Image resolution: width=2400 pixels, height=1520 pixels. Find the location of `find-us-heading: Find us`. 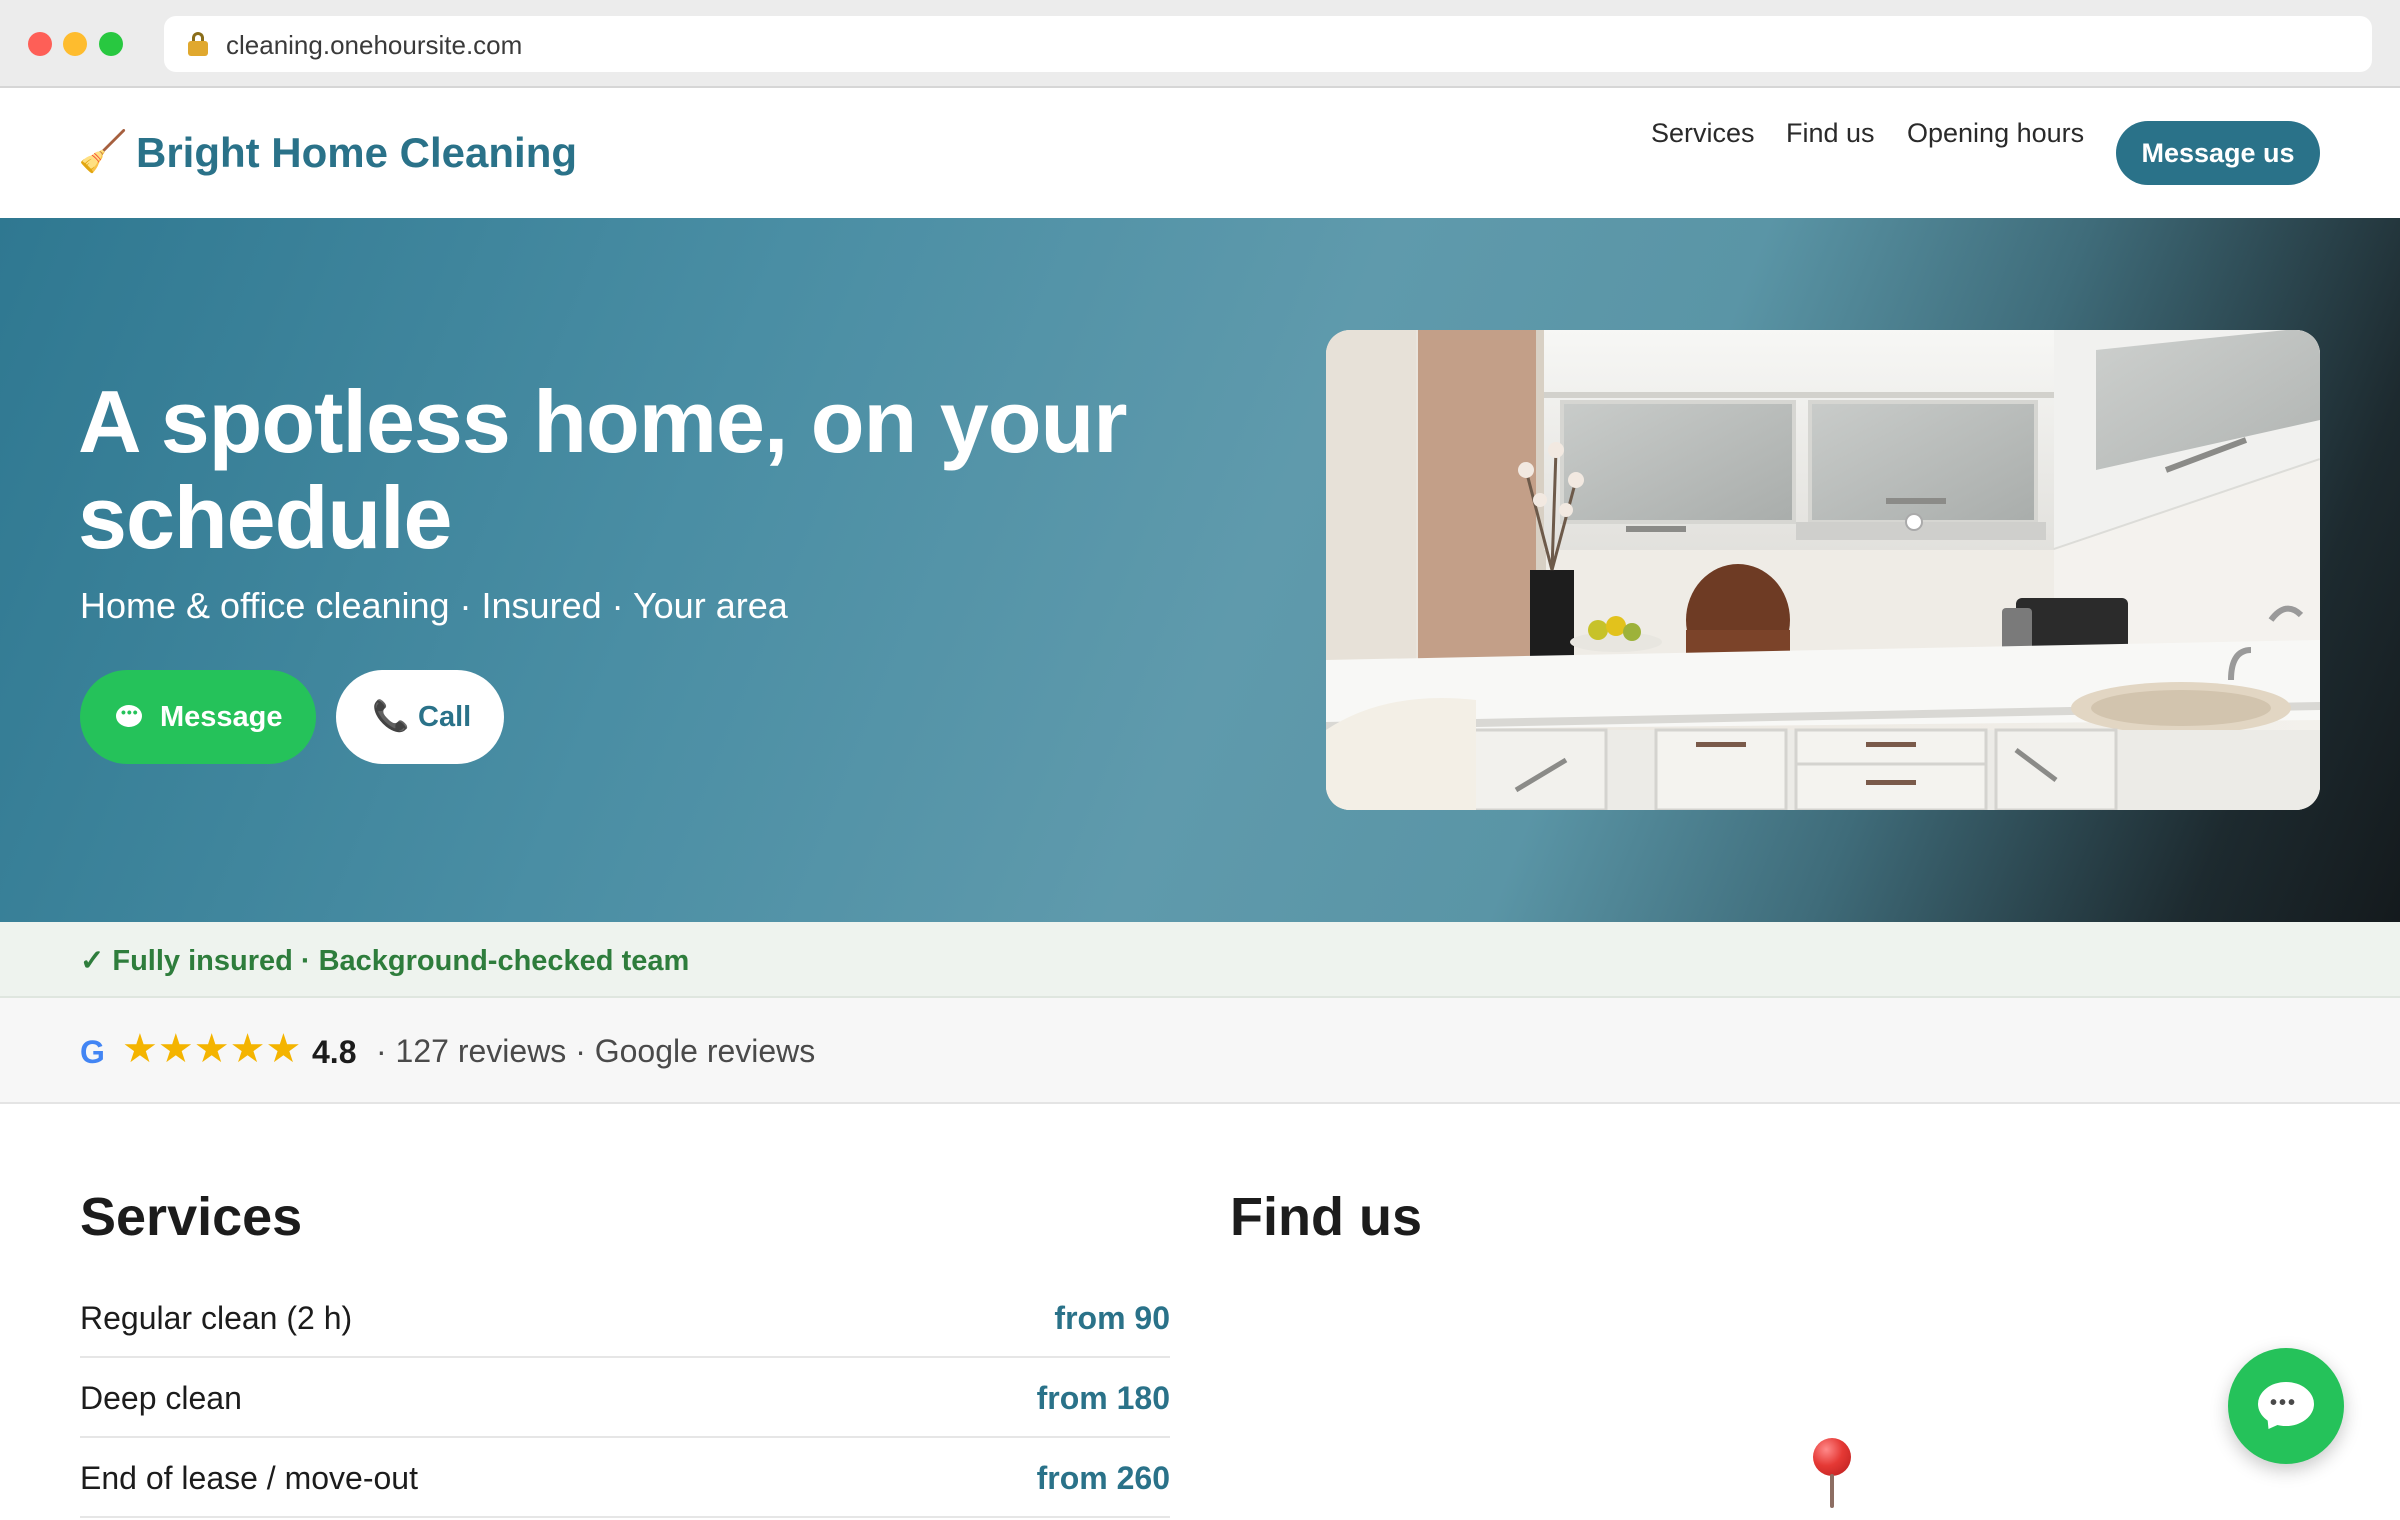

find-us-heading: Find us is located at coordinates (1326, 1217).